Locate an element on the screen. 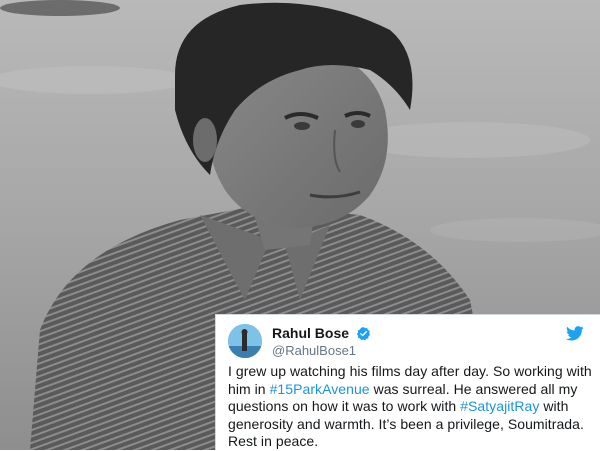  hashtag-link: #SatyajitRay is located at coordinates (499, 406).